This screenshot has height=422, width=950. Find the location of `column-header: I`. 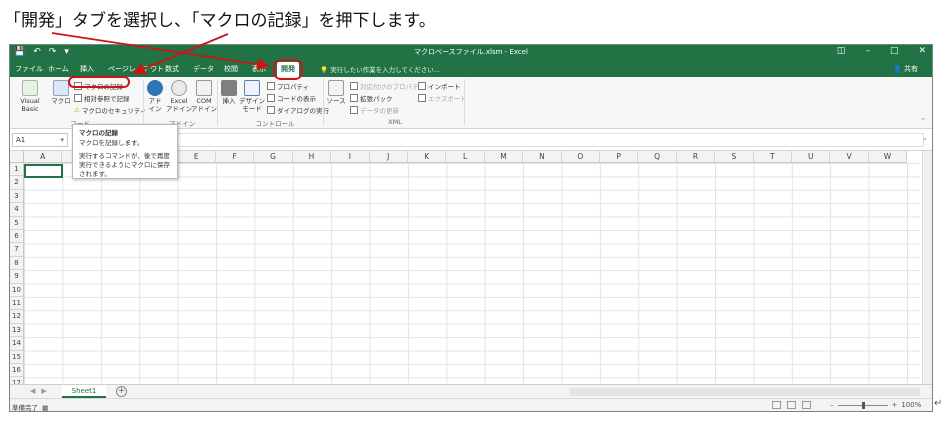

column-header: I is located at coordinates (350, 157).